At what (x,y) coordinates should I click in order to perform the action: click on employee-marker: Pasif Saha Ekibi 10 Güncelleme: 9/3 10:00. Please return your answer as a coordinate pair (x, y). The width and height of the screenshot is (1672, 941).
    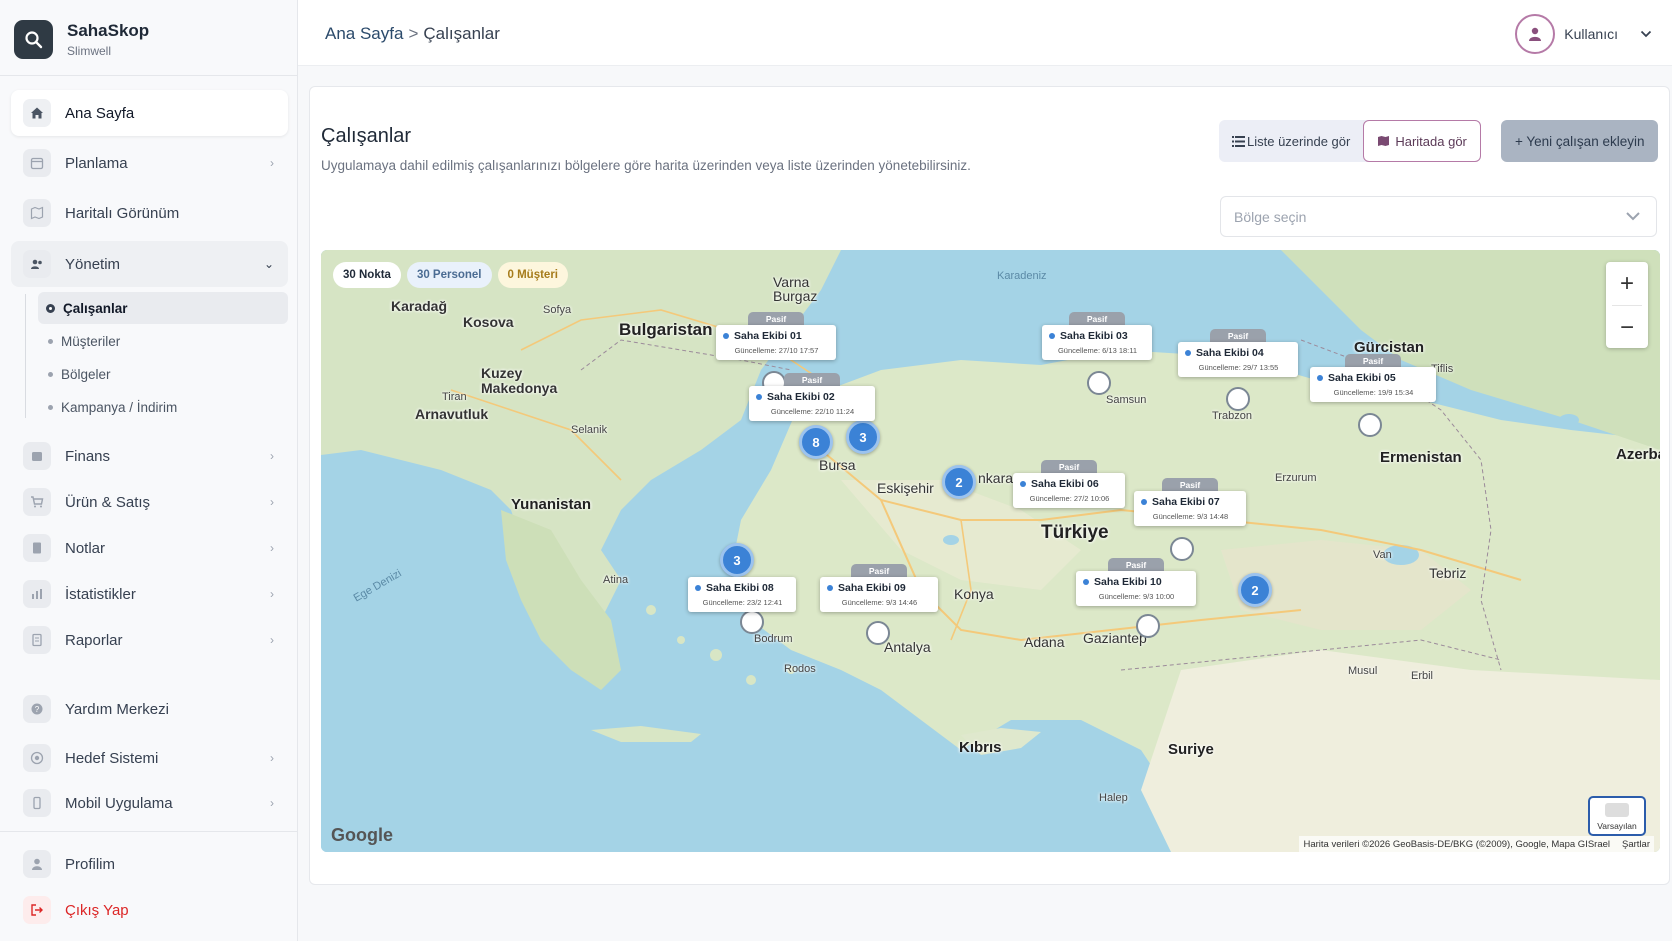
    Looking at the image, I should click on (1136, 582).